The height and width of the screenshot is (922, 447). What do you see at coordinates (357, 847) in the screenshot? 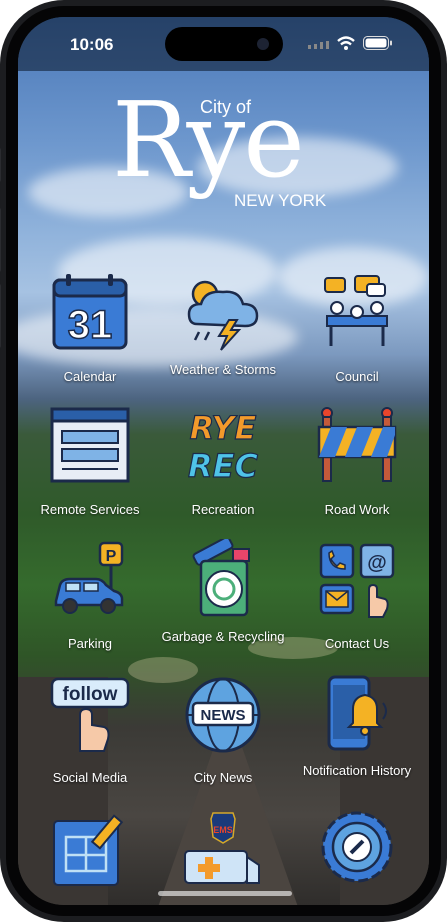
I see `settings-wrench-gear-icon` at bounding box center [357, 847].